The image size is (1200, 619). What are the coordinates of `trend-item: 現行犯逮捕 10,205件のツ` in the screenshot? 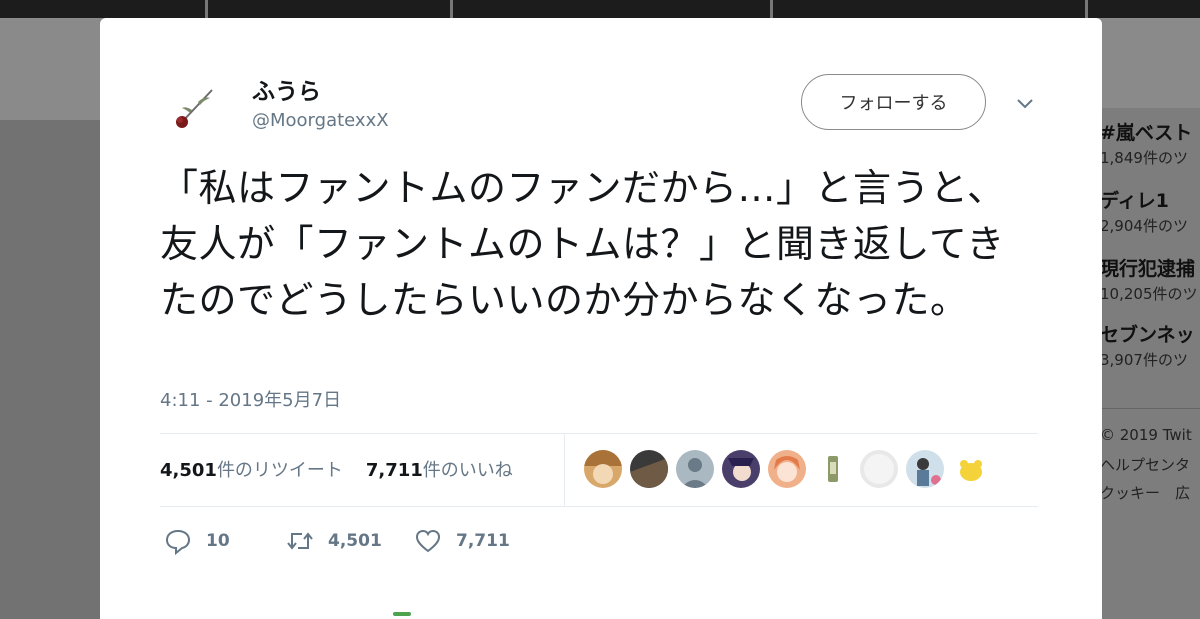 It's located at (1149, 279).